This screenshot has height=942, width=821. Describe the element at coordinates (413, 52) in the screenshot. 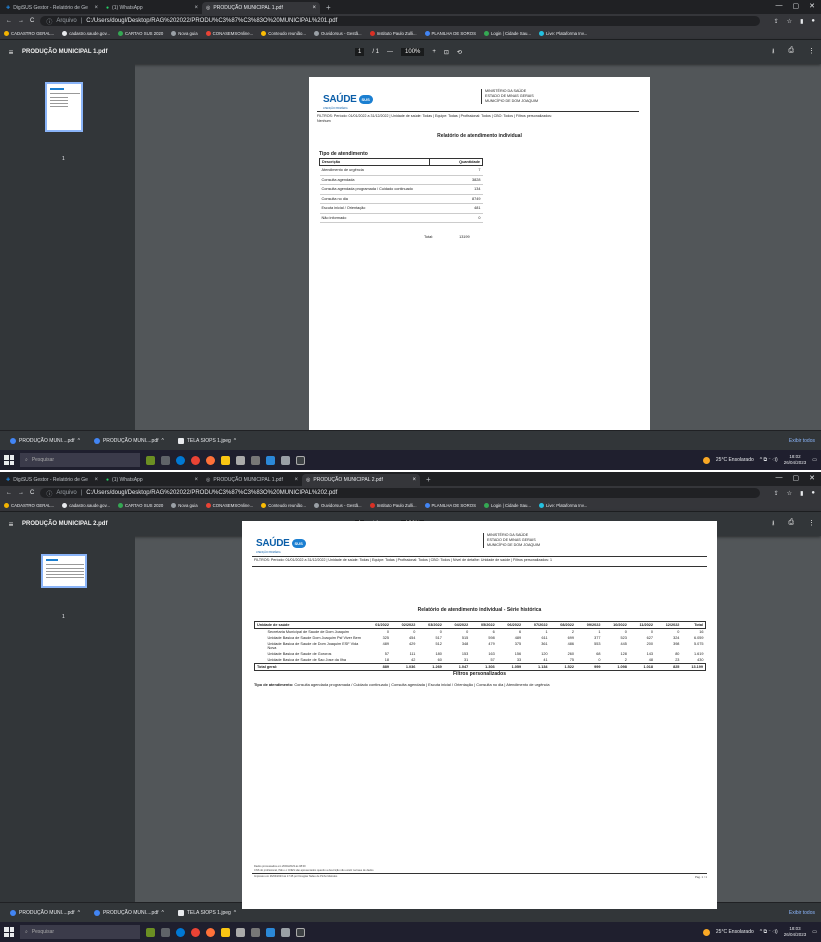

I see `zoom-level: 100%` at that location.